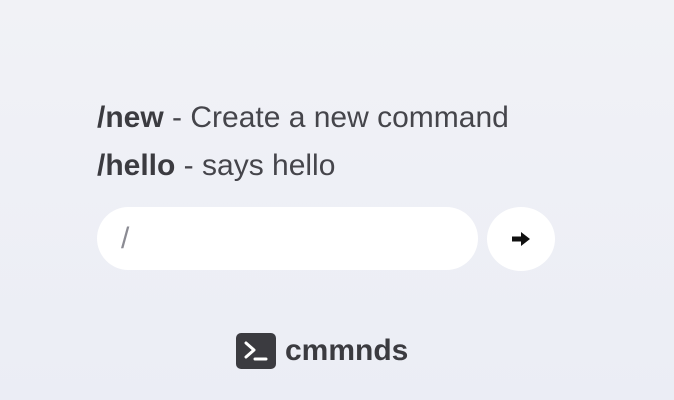  I want to click on command-input-wrapper, so click(287, 238).